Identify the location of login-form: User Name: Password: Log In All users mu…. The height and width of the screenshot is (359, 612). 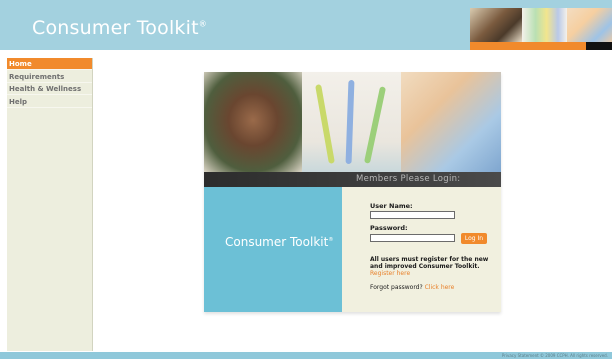
(421, 249).